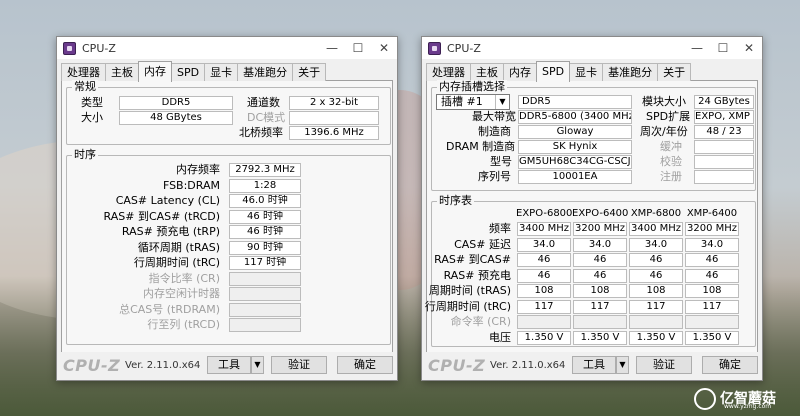 Image resolution: width=800 pixels, height=416 pixels. What do you see at coordinates (575, 147) in the screenshot?
I see `dram-mfr-value: SK Hynix` at bounding box center [575, 147].